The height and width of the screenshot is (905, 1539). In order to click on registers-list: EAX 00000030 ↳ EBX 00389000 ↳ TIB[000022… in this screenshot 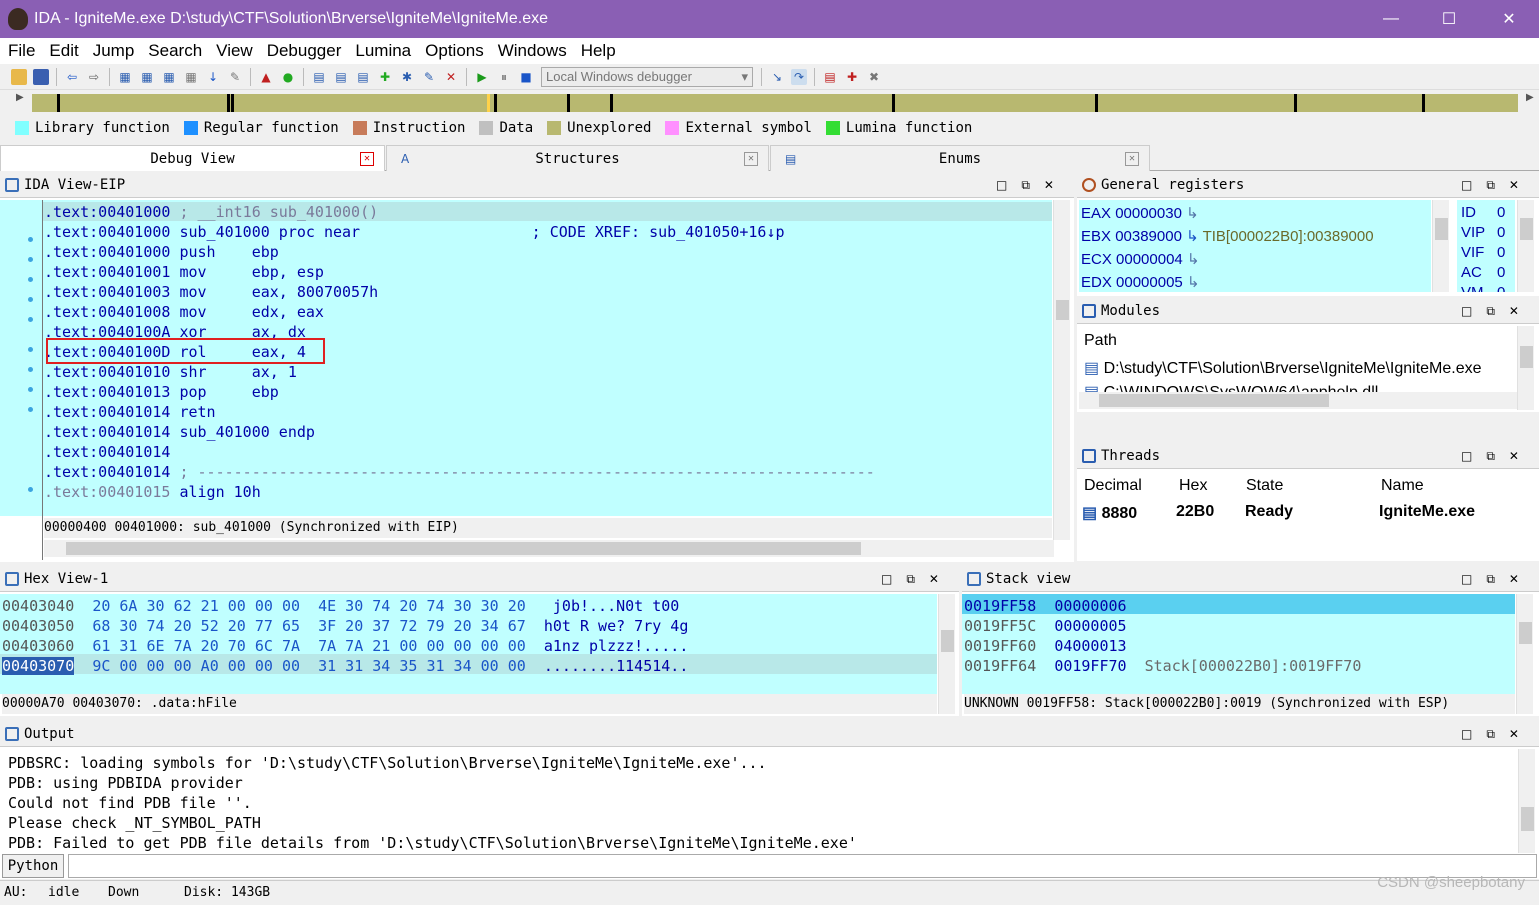, I will do `click(1255, 246)`.